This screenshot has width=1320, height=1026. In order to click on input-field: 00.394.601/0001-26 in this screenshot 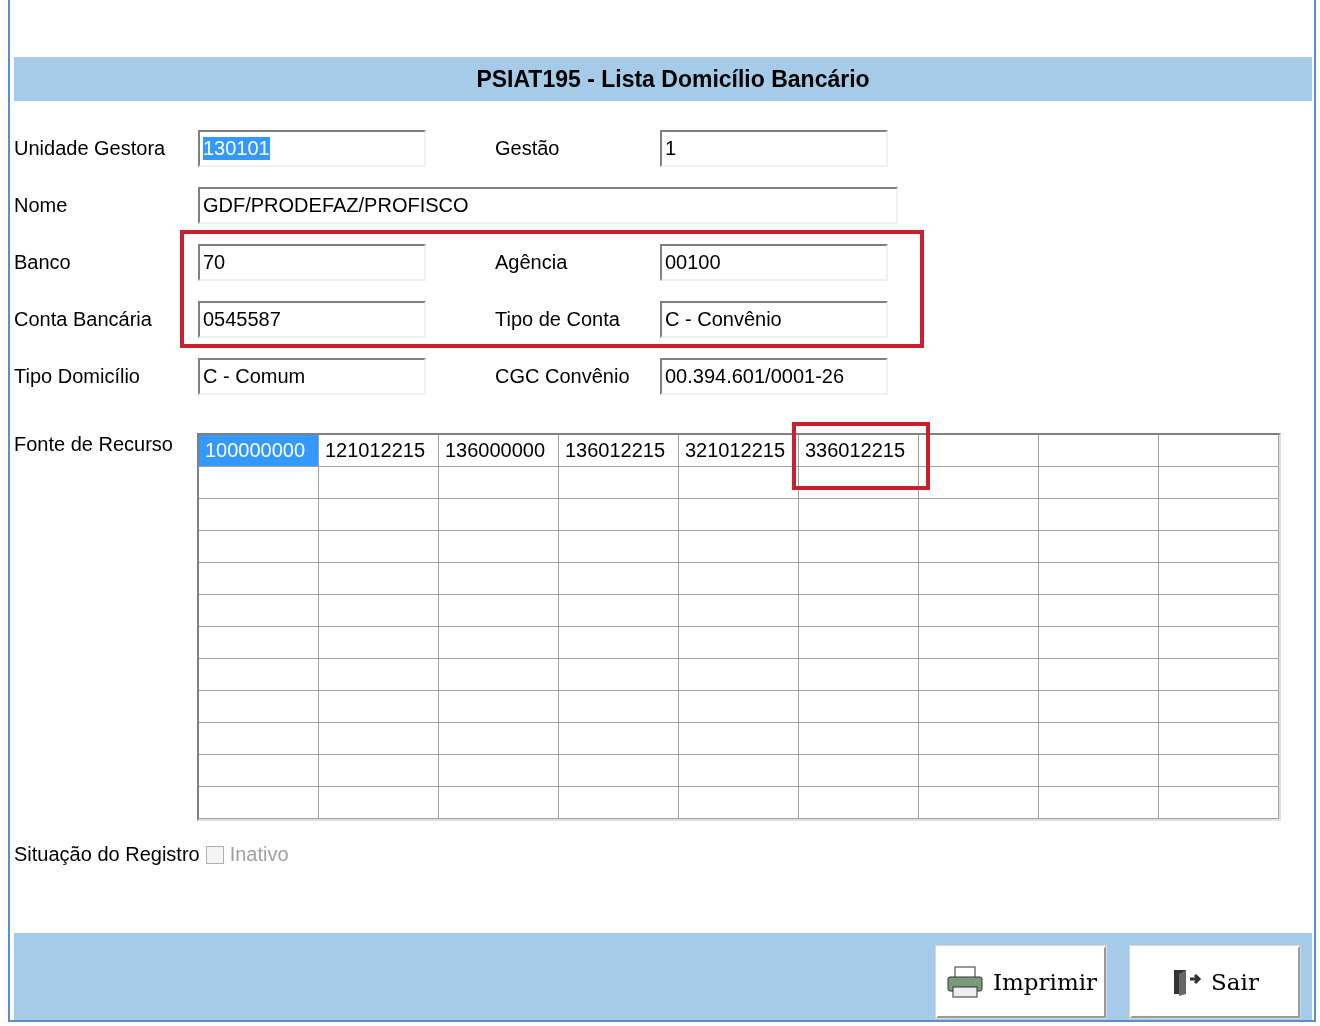, I will do `click(774, 376)`.